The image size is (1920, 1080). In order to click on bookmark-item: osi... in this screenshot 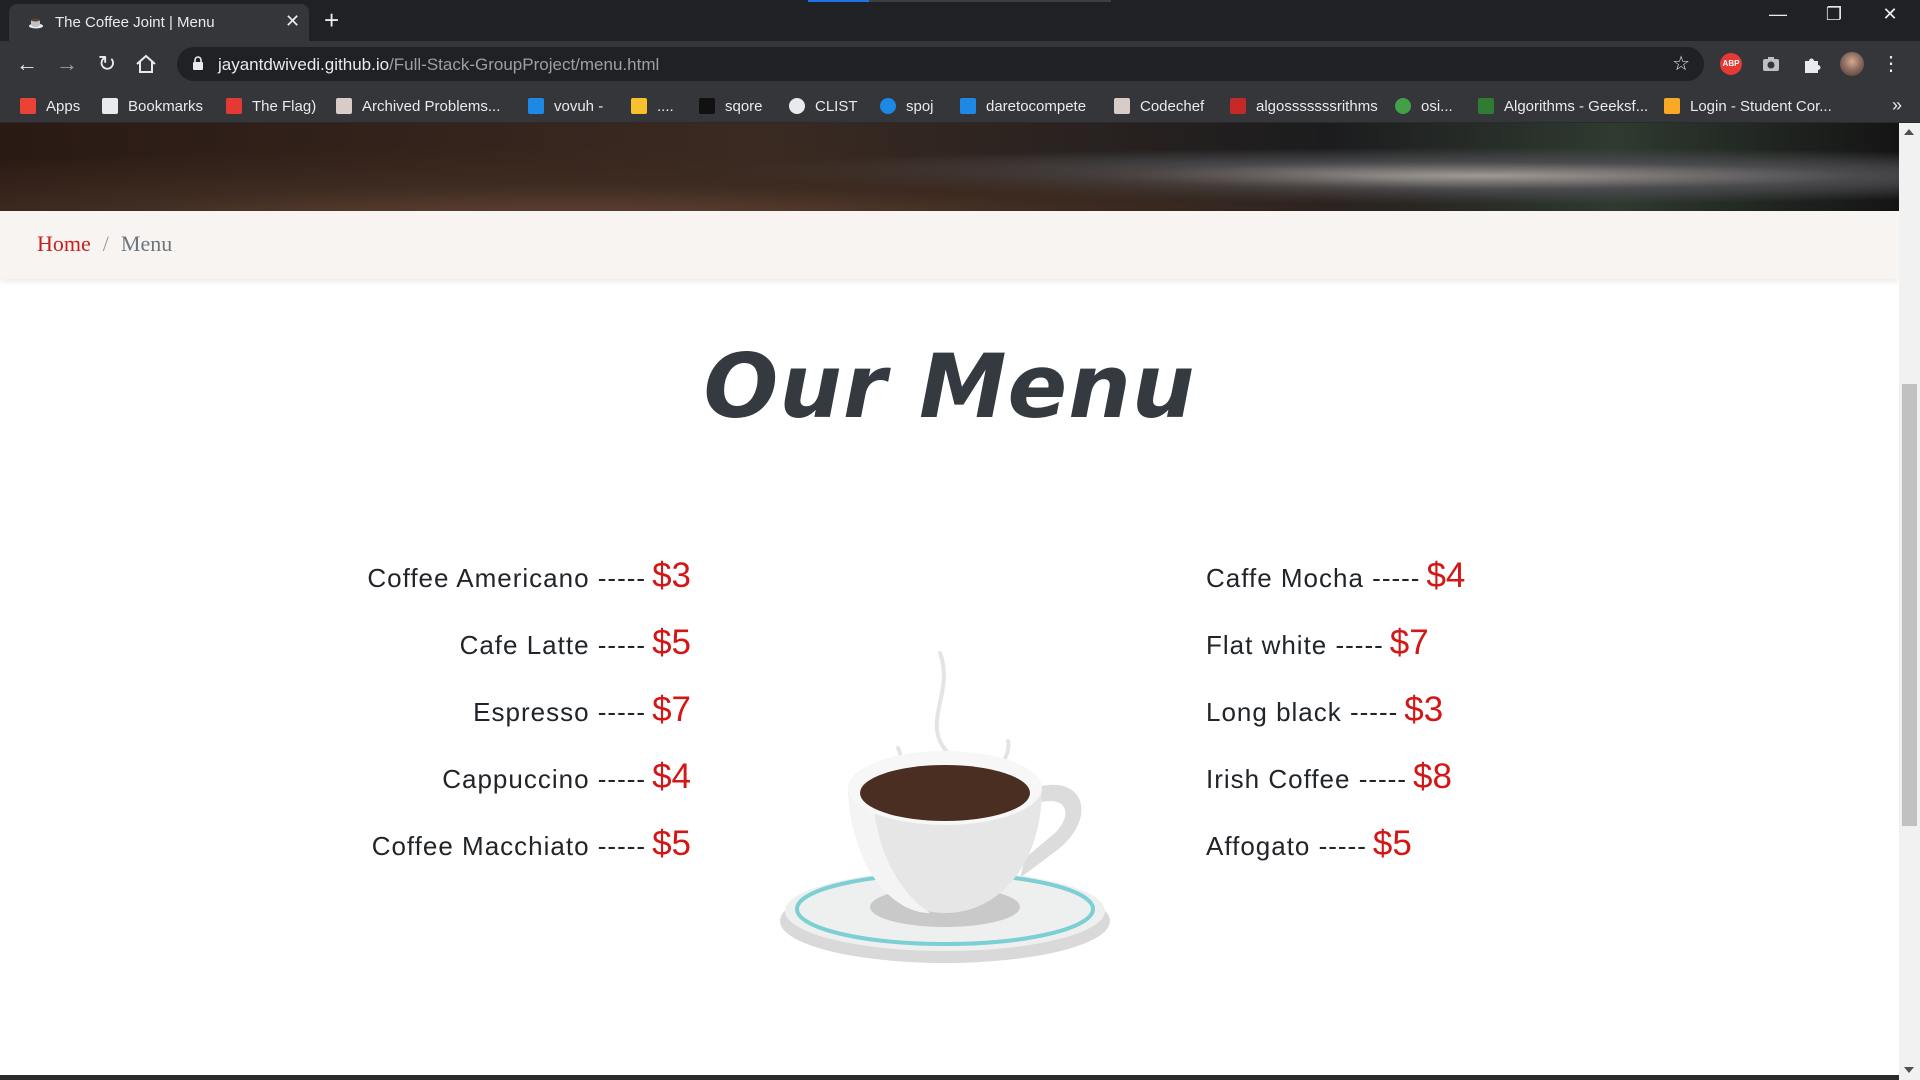, I will do `click(1424, 106)`.